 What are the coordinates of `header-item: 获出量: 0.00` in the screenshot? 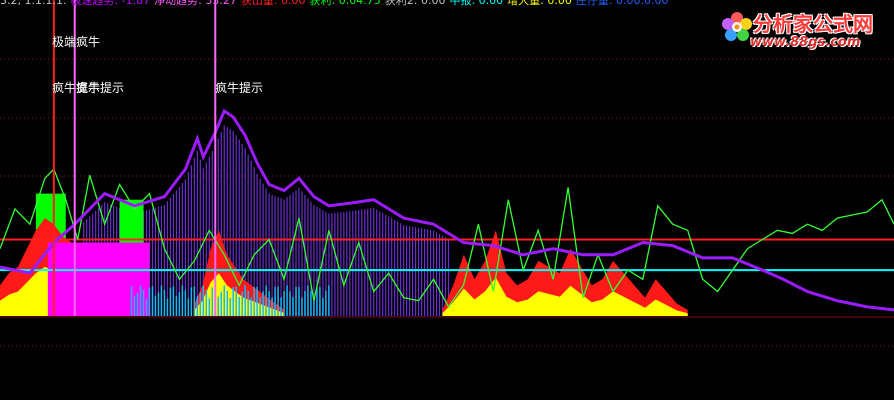 It's located at (273, 3).